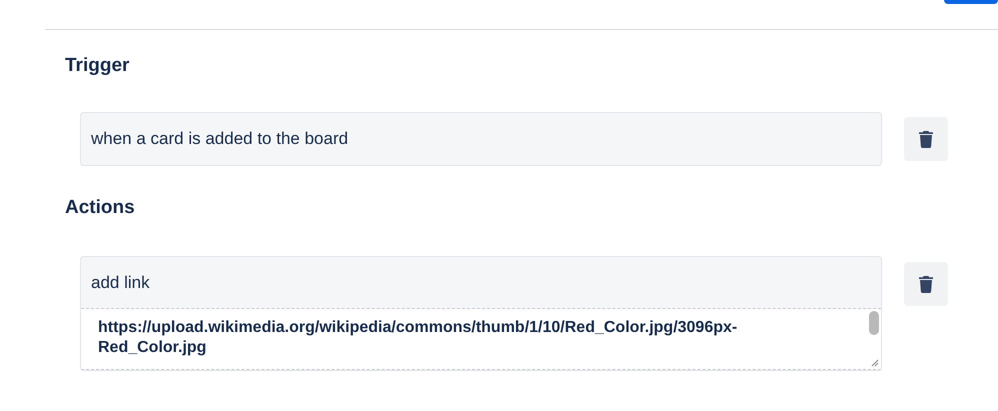  Describe the element at coordinates (97, 66) in the screenshot. I see `section-heading: Trigger` at that location.